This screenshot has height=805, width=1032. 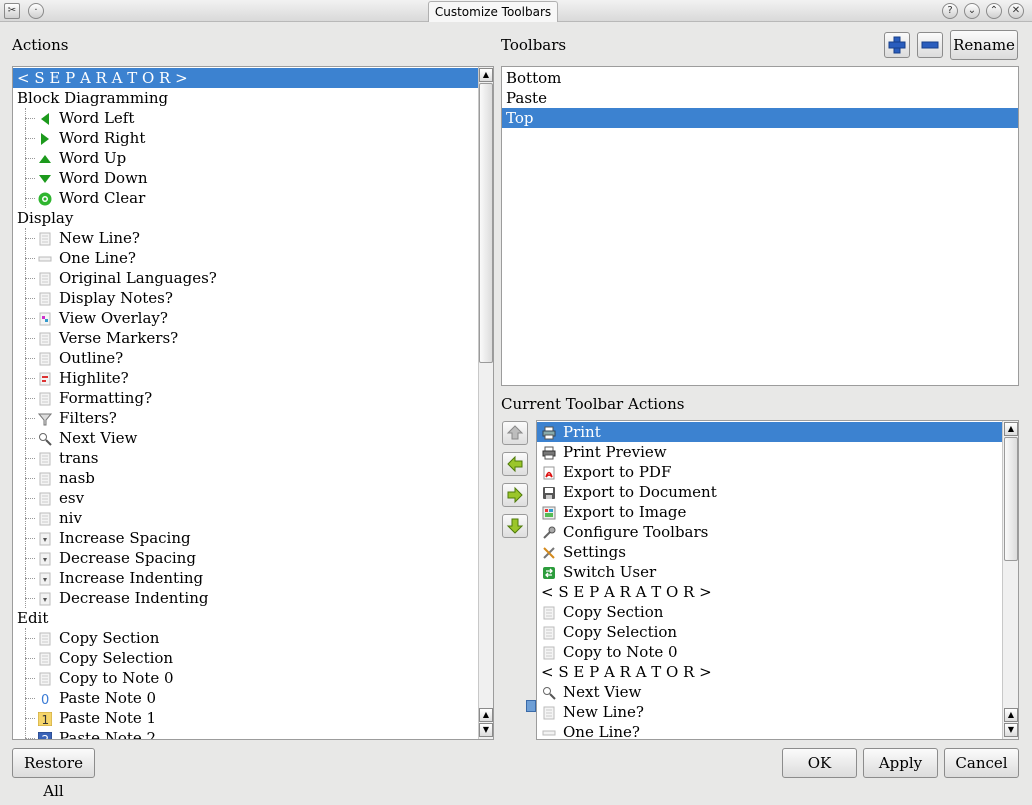 What do you see at coordinates (245, 398) in the screenshot?
I see `tree-item-formatting: Formatting?` at bounding box center [245, 398].